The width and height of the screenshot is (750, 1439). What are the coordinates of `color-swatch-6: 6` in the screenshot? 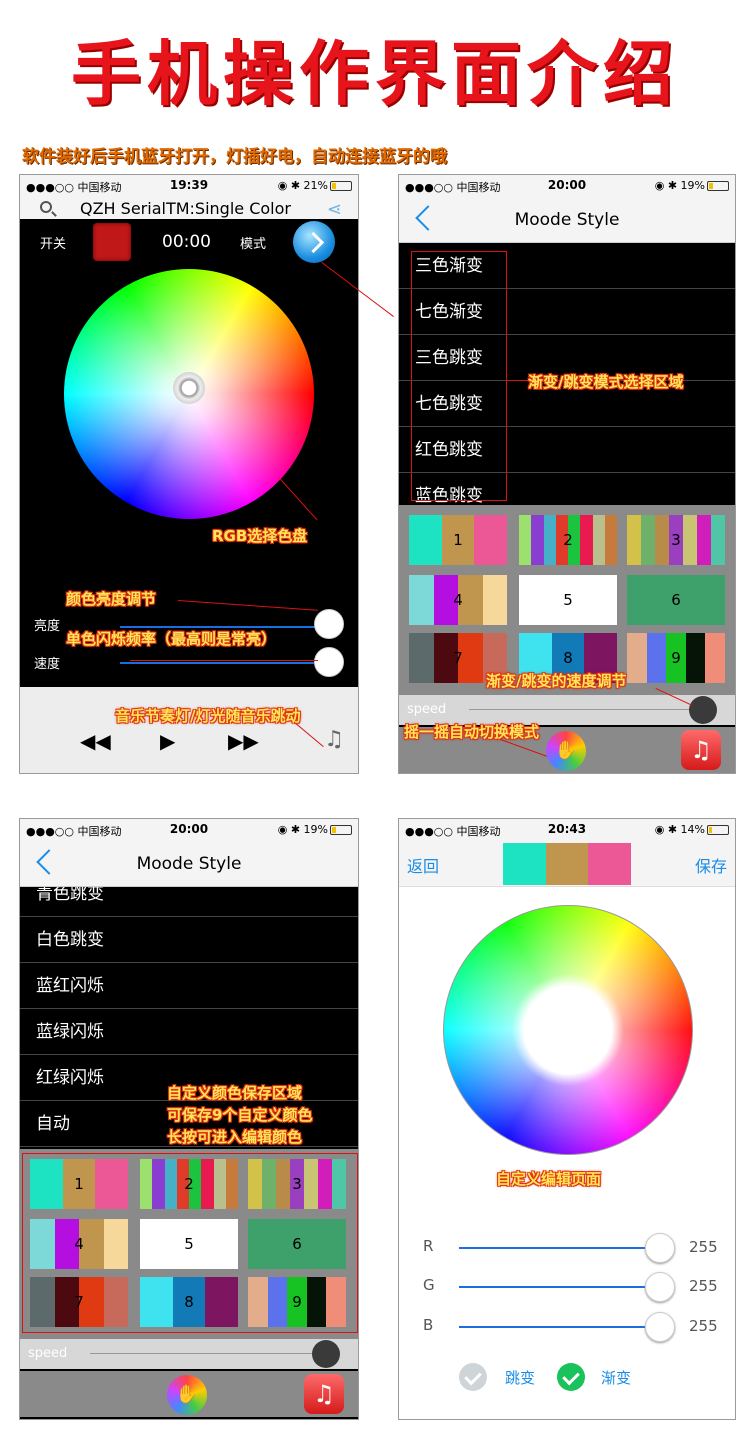 It's located at (676, 600).